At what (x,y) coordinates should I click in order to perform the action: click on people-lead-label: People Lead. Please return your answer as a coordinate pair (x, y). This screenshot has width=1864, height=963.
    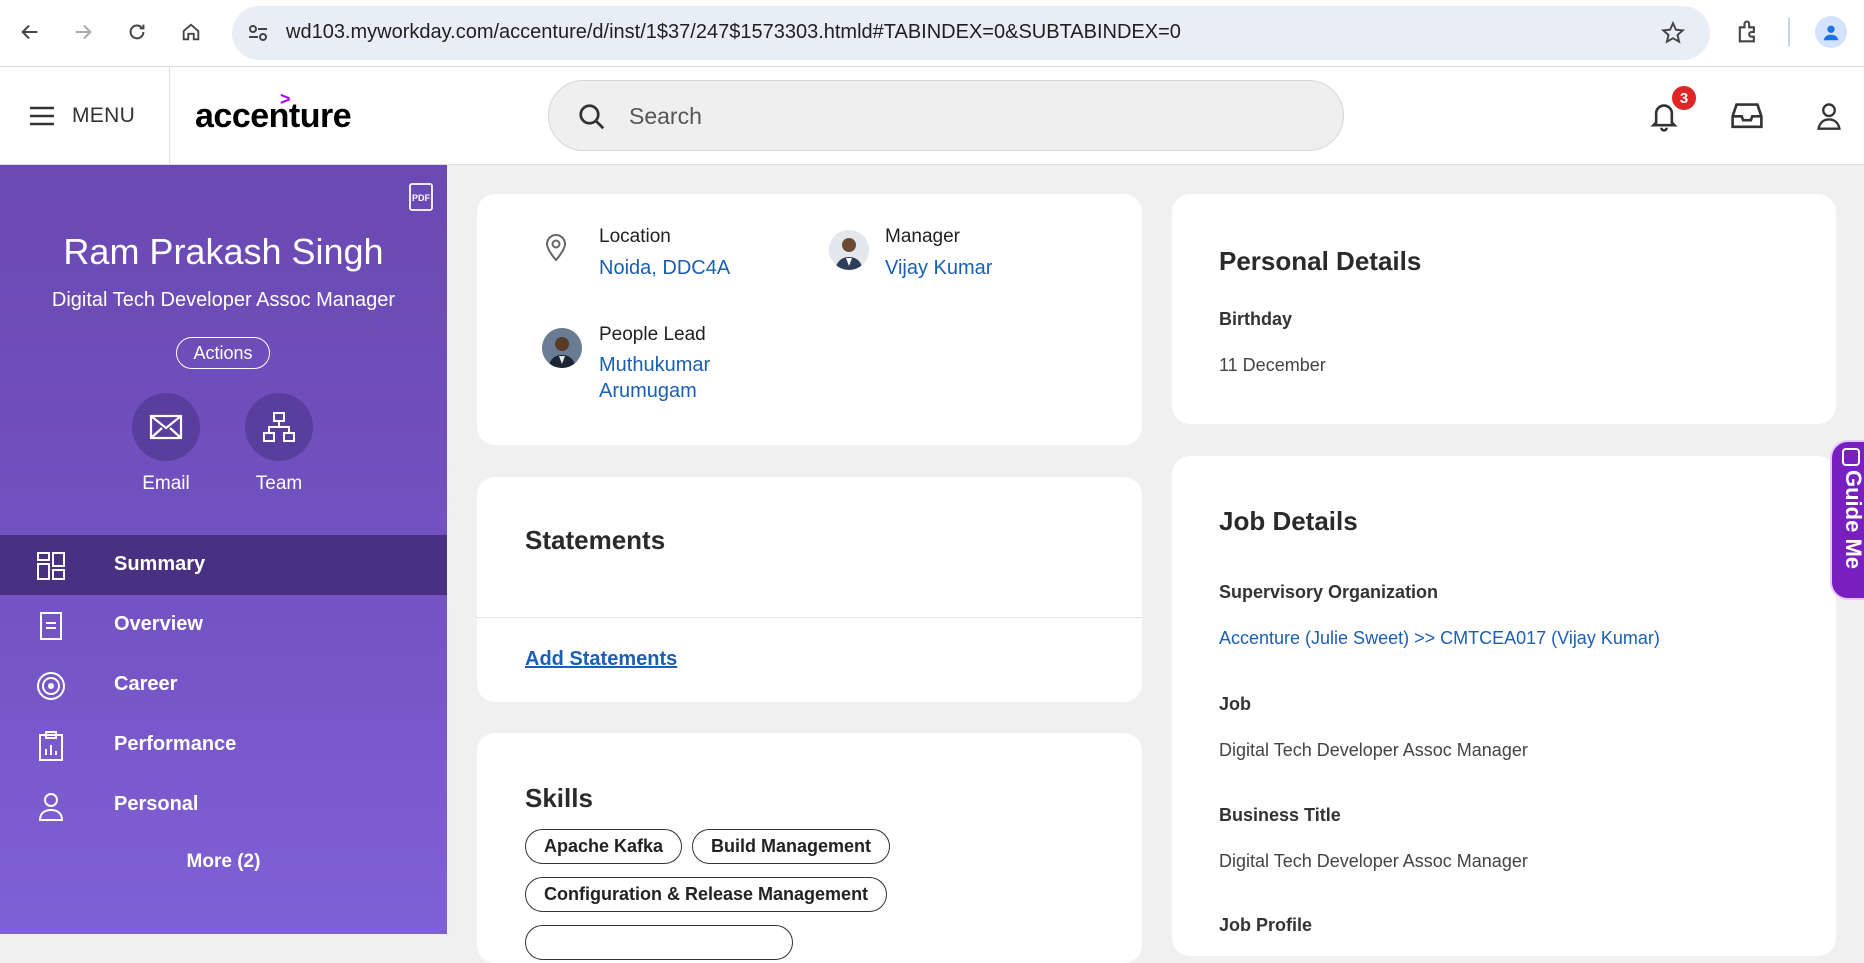
    Looking at the image, I should click on (652, 334).